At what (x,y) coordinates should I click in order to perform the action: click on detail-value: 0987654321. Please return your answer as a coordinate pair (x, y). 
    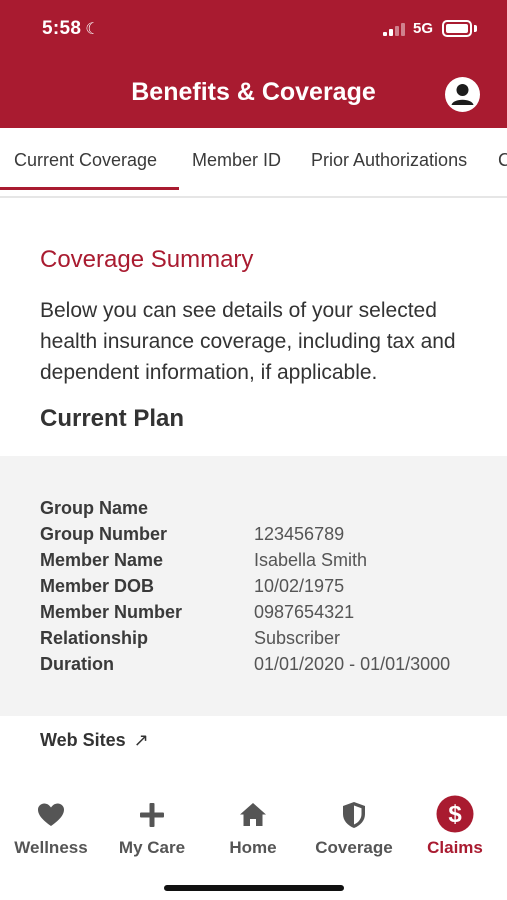
    Looking at the image, I should click on (304, 612).